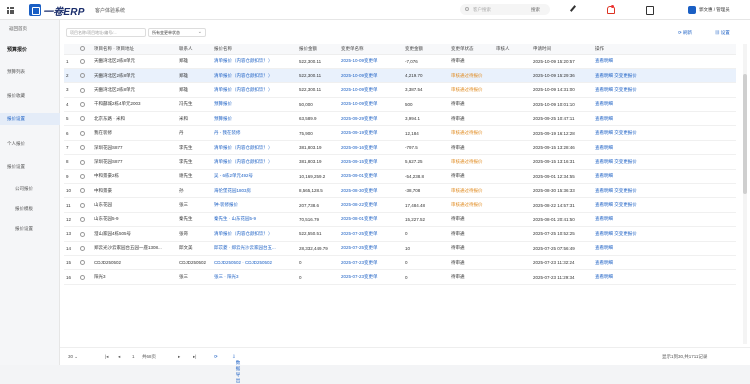 This screenshot has height=384, width=750. I want to click on reload-icon: ⟳, so click(216, 357).